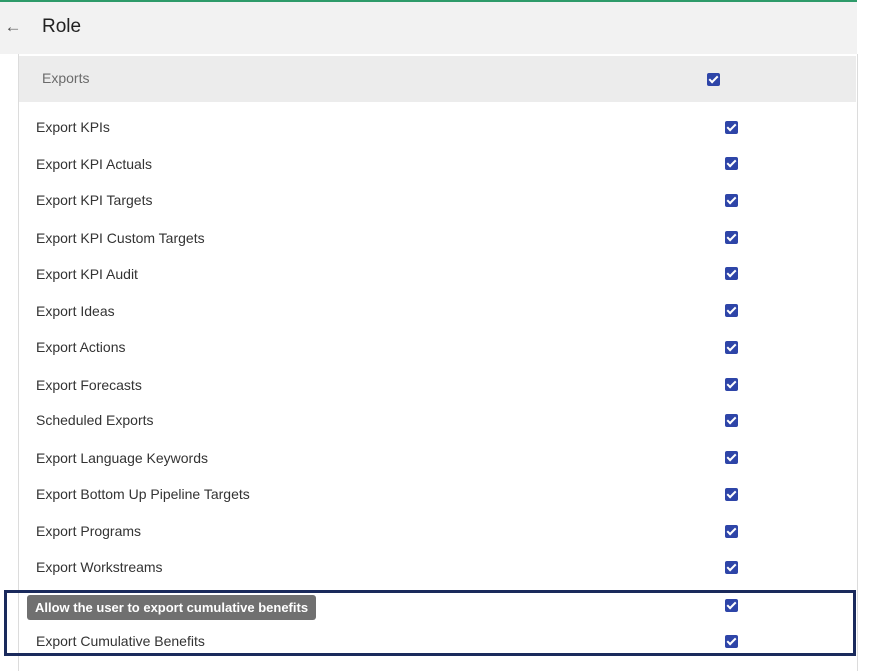 The width and height of the screenshot is (873, 671). Describe the element at coordinates (713, 79) in the screenshot. I see `section-checkbox-exports` at that location.